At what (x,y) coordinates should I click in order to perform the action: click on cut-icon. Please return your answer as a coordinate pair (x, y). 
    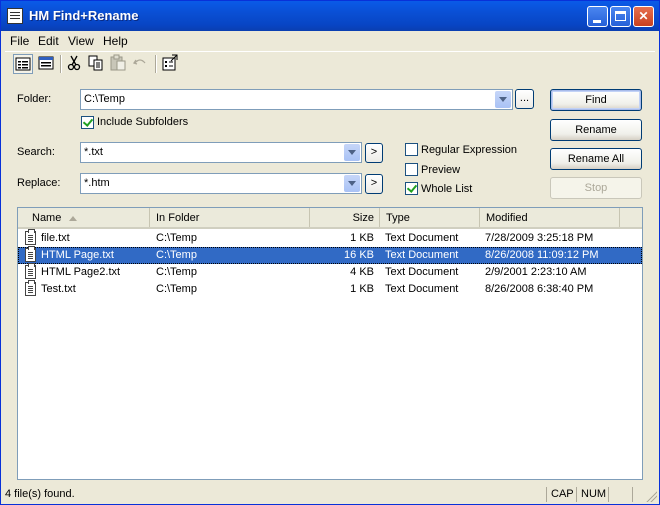
    Looking at the image, I should click on (74, 63).